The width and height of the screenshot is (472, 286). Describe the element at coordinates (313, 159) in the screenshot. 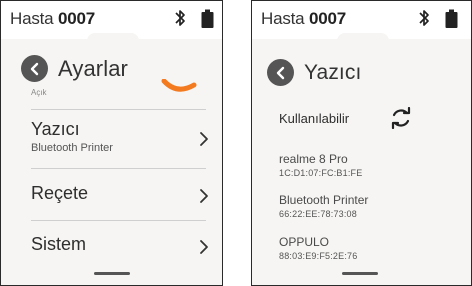

I see `device-name: realme 8 Pro` at that location.